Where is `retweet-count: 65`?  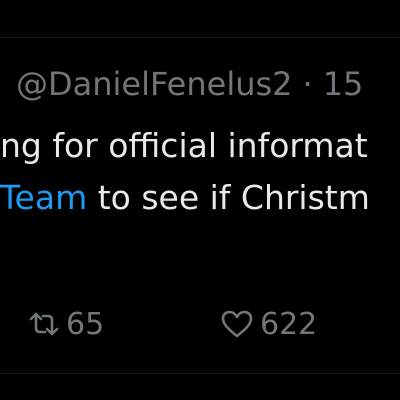
retweet-count: 65 is located at coordinates (85, 324).